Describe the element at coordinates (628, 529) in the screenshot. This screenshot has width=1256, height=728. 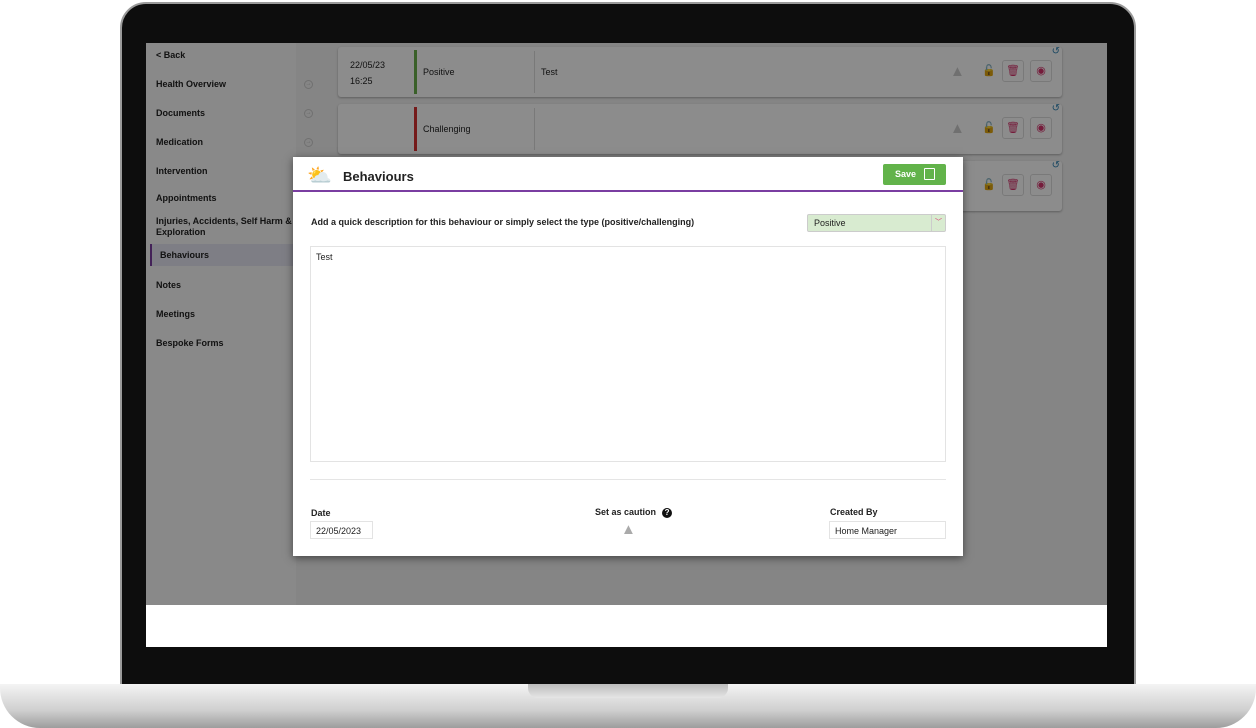
I see `caution-toggle-warning-icon: ▲` at that location.